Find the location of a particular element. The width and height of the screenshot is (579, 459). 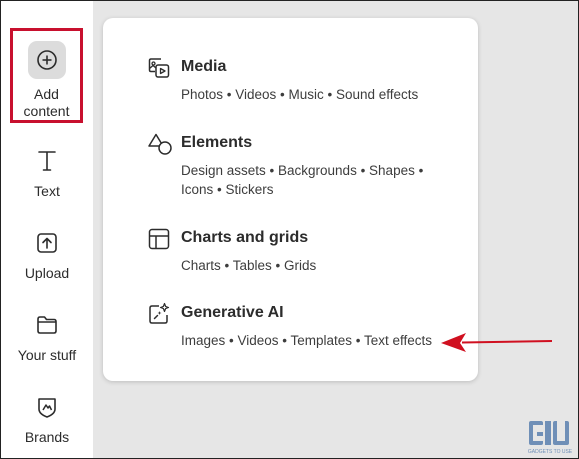

sidebar-item-label: Your stuff is located at coordinates (47, 355).